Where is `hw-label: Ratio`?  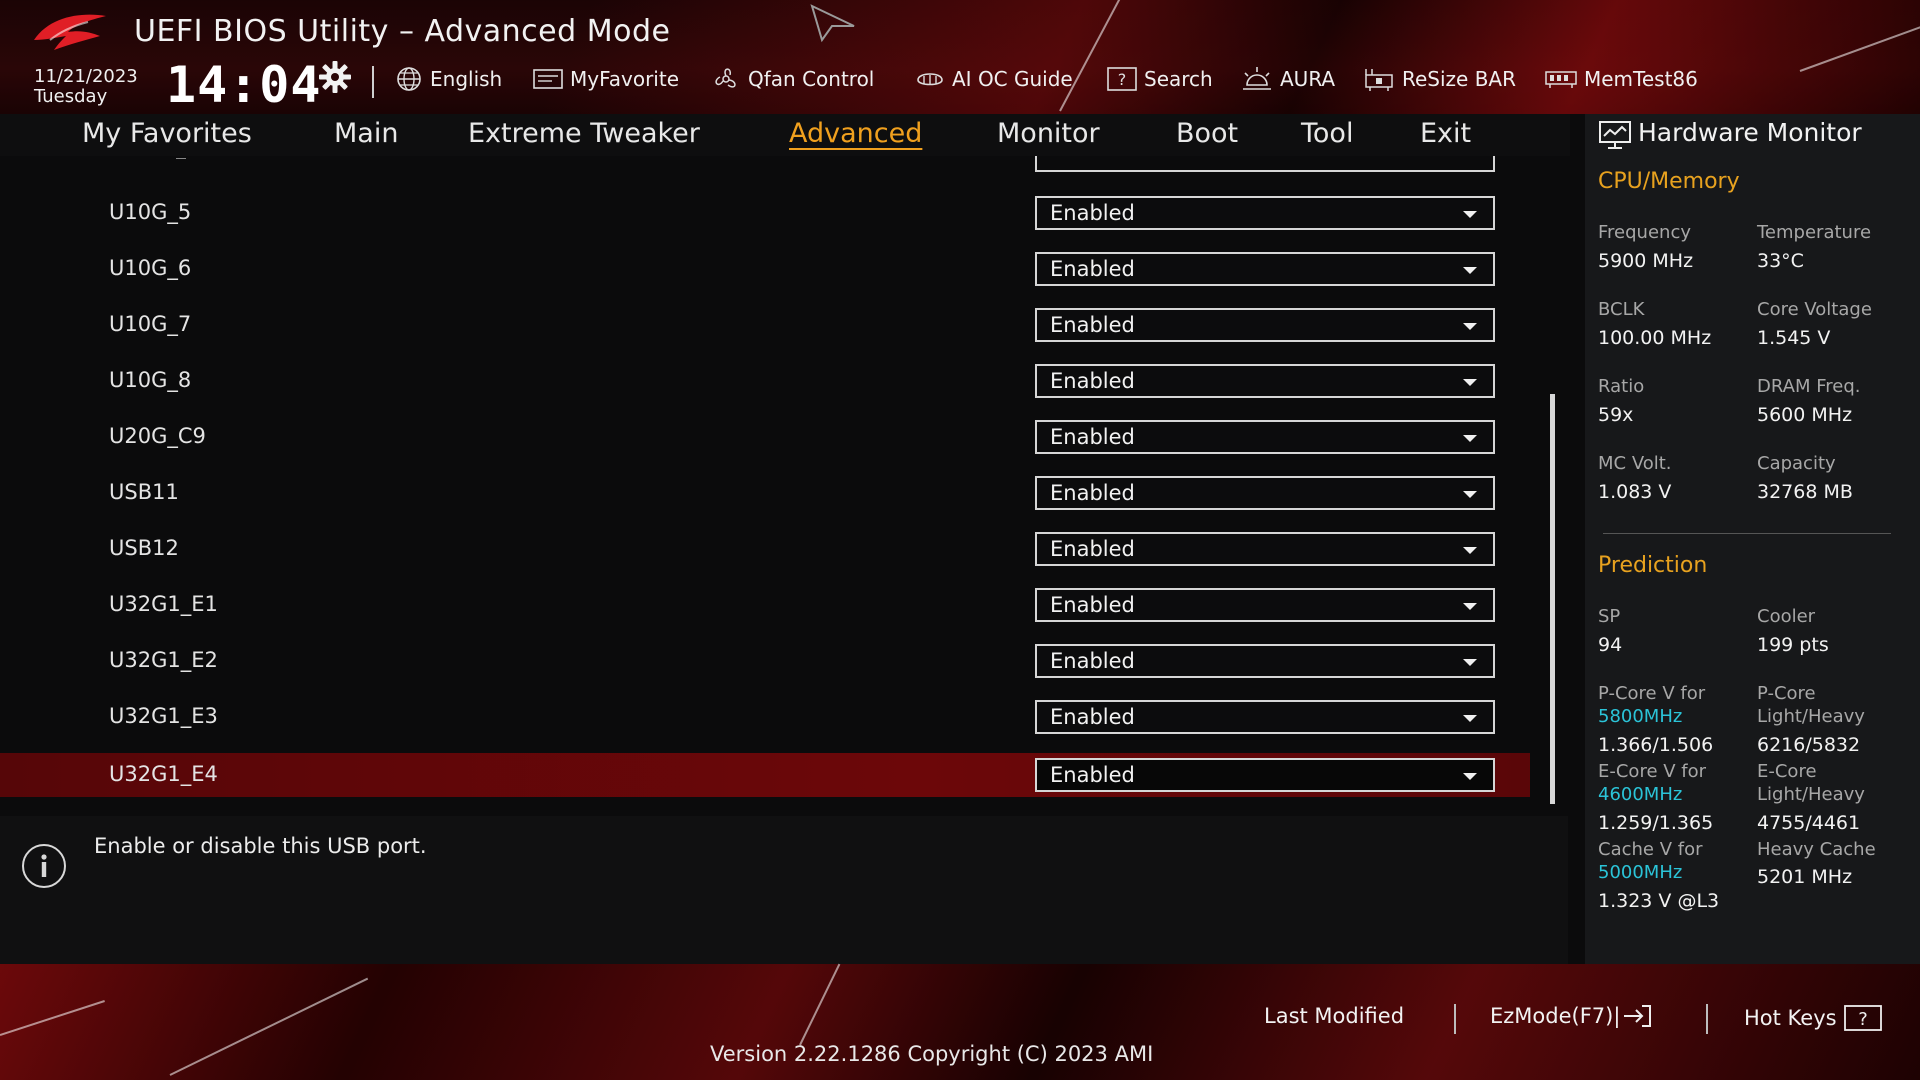 hw-label: Ratio is located at coordinates (1621, 386).